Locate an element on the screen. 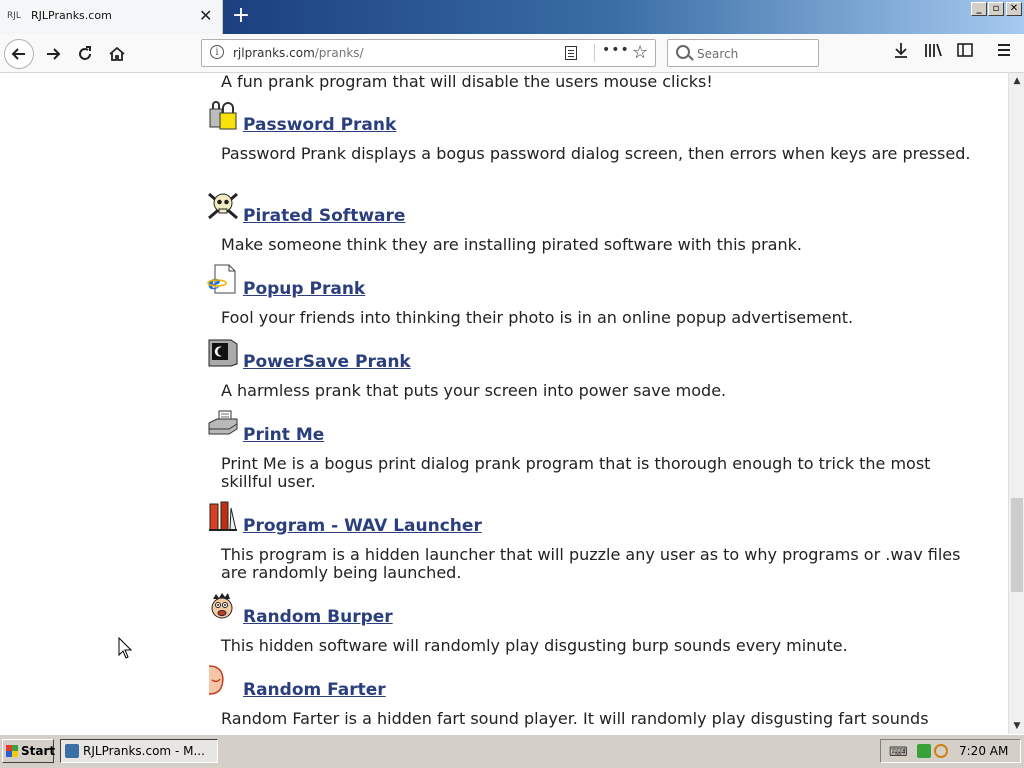  prank-link: Random Burper is located at coordinates (318, 617).